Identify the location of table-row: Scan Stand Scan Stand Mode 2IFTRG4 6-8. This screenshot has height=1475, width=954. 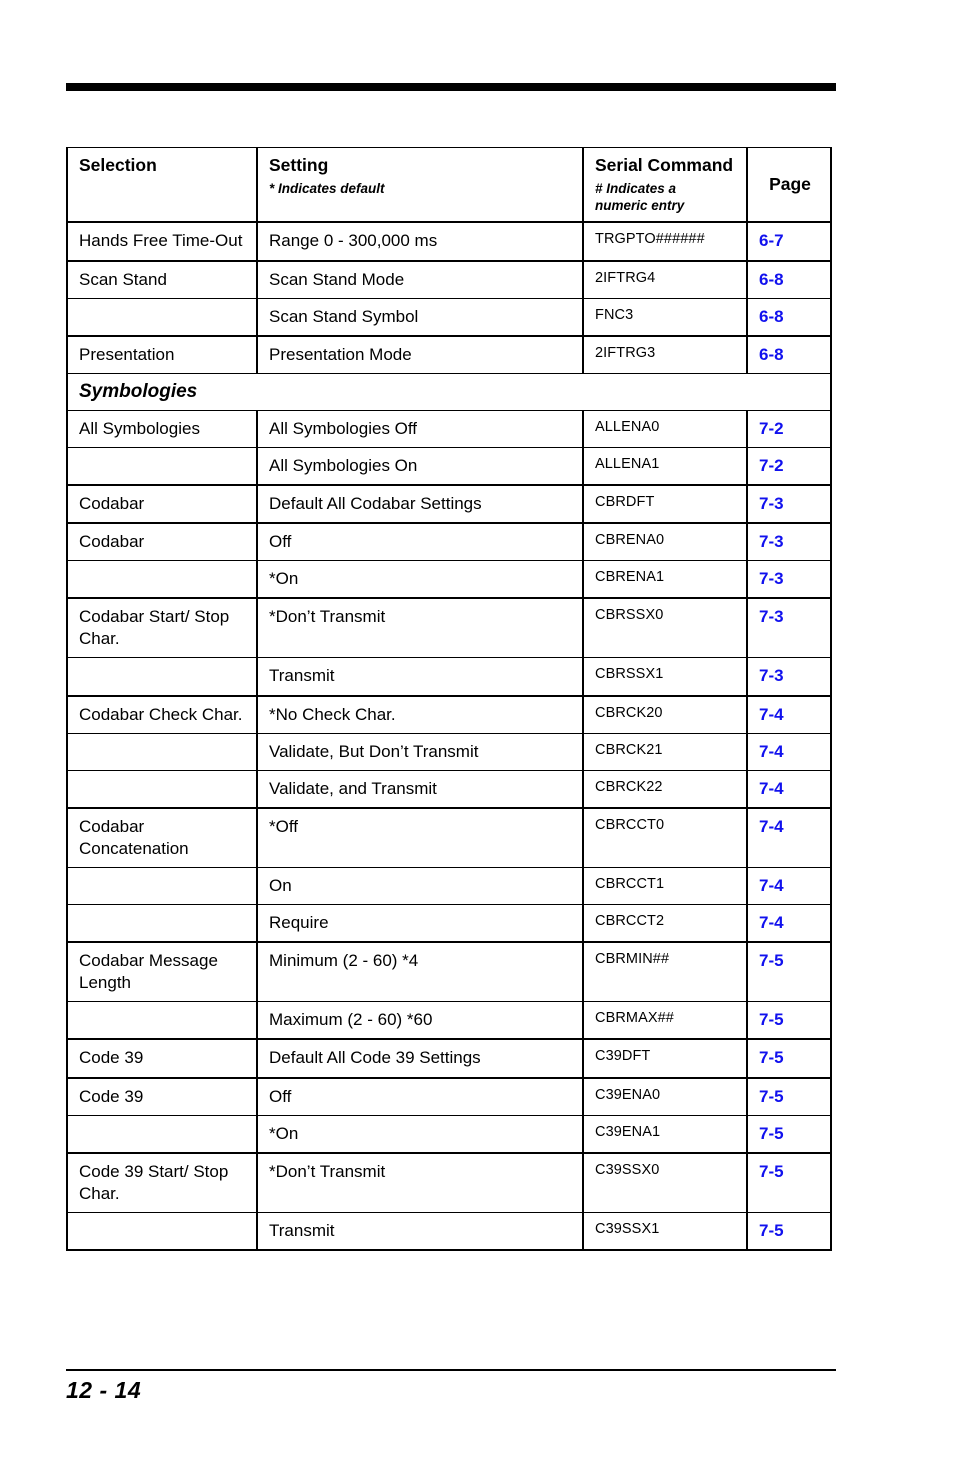
(449, 279).